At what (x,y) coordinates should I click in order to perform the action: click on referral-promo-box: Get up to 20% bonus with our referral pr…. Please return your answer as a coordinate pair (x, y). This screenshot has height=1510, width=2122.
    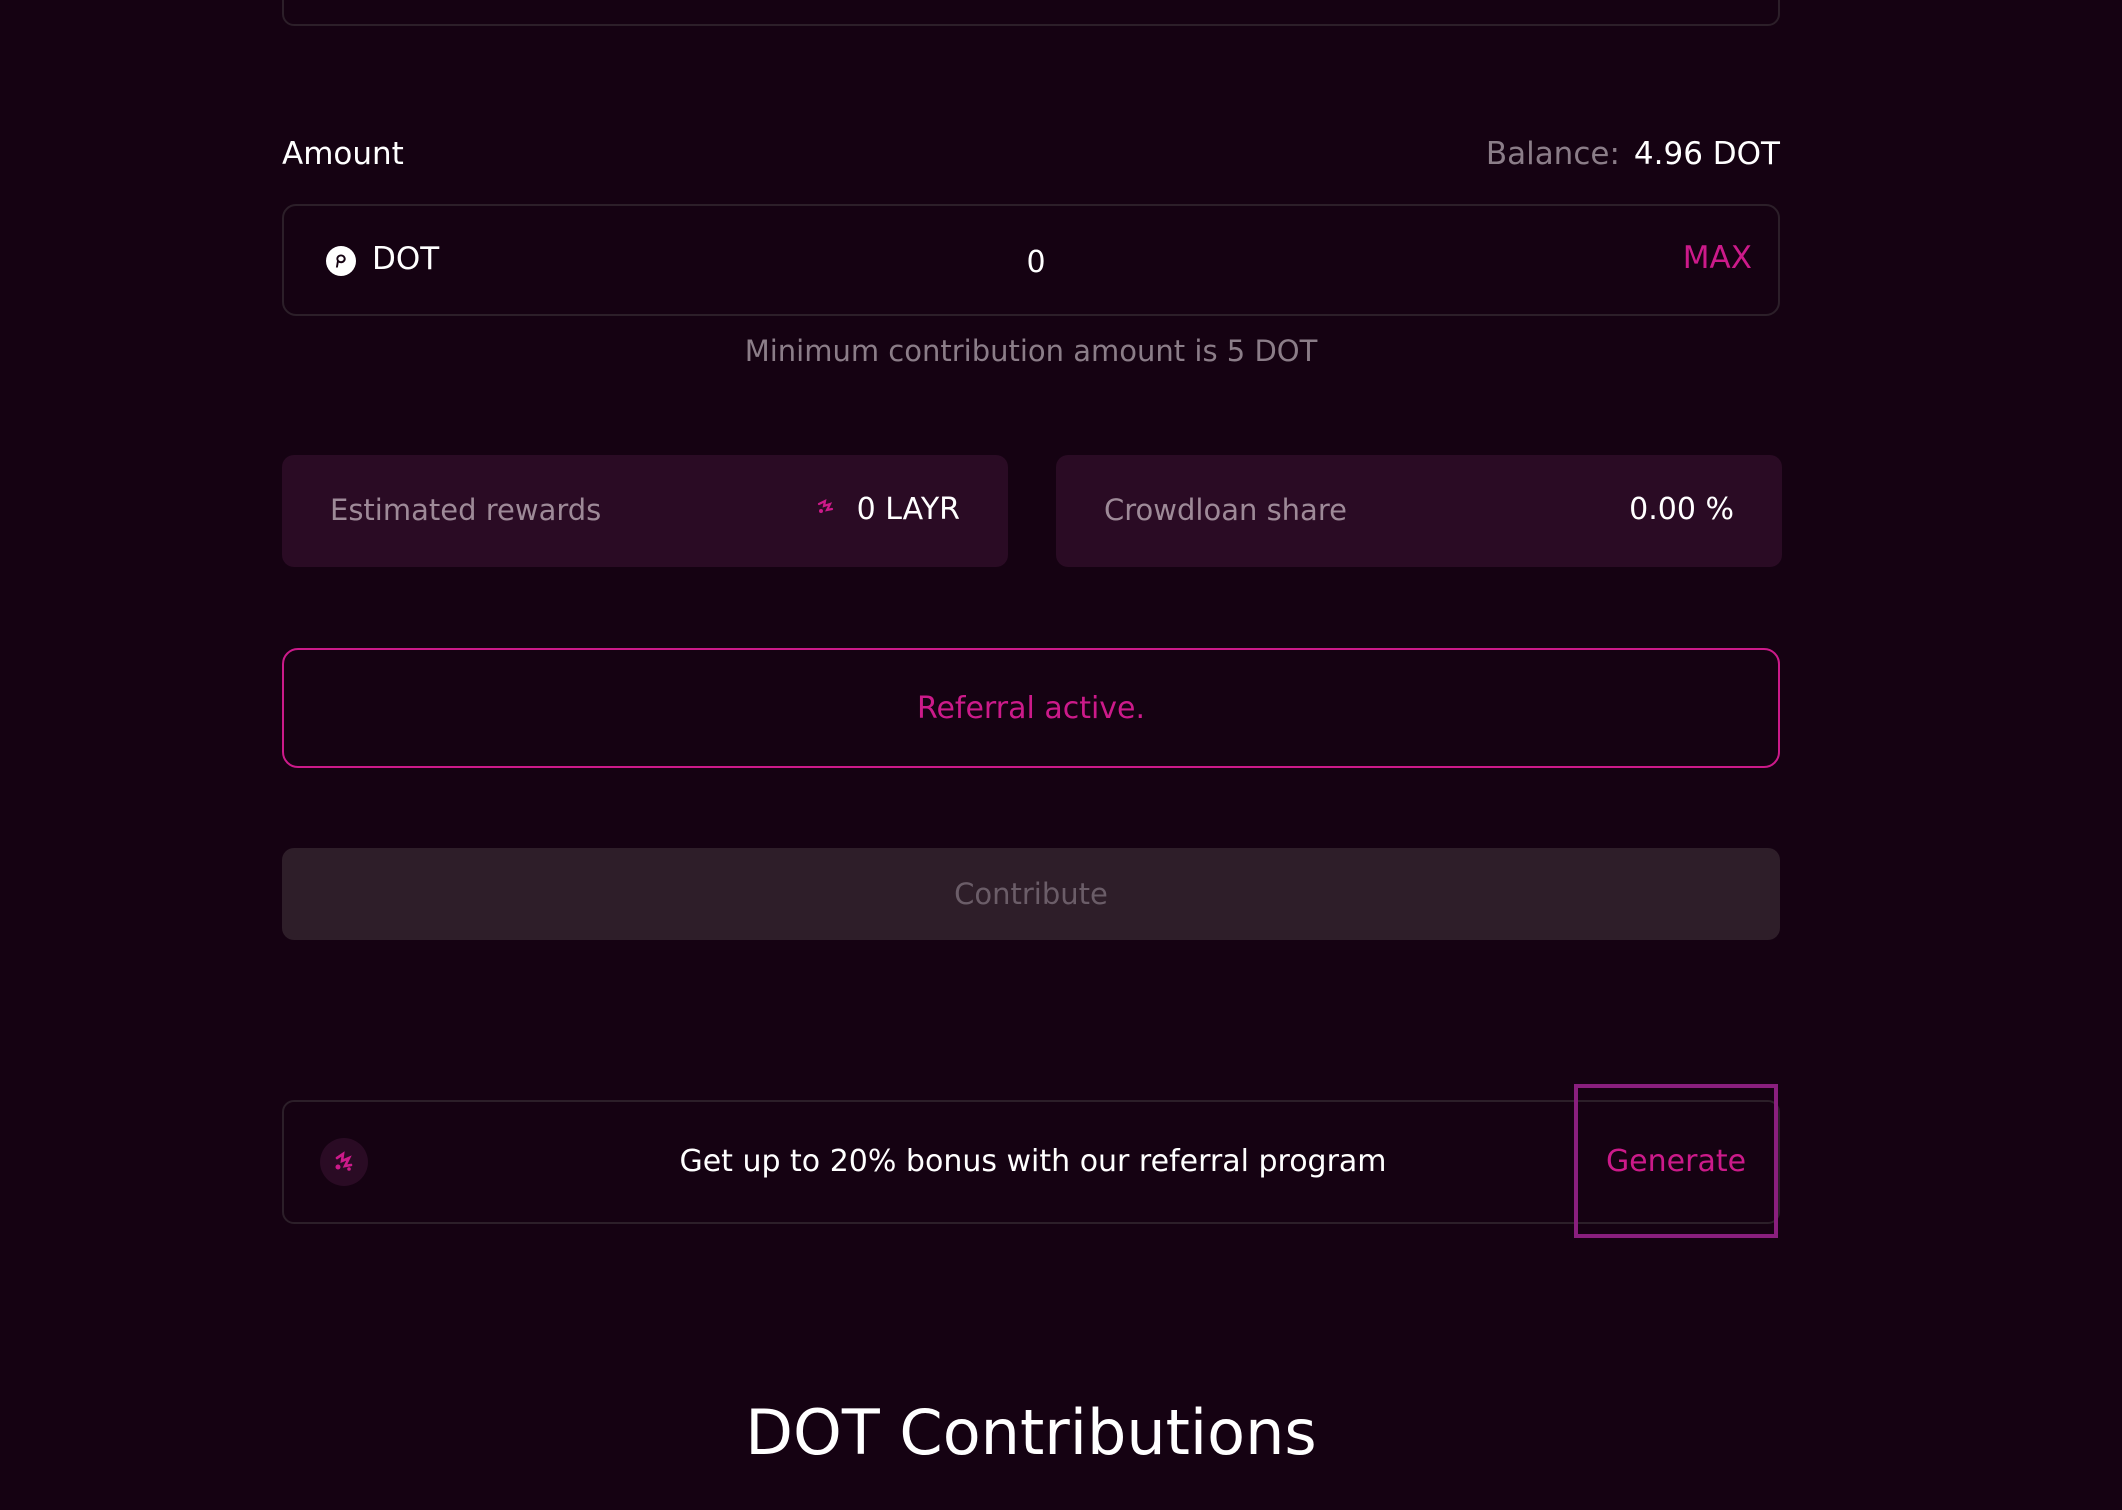
    Looking at the image, I should click on (1031, 1162).